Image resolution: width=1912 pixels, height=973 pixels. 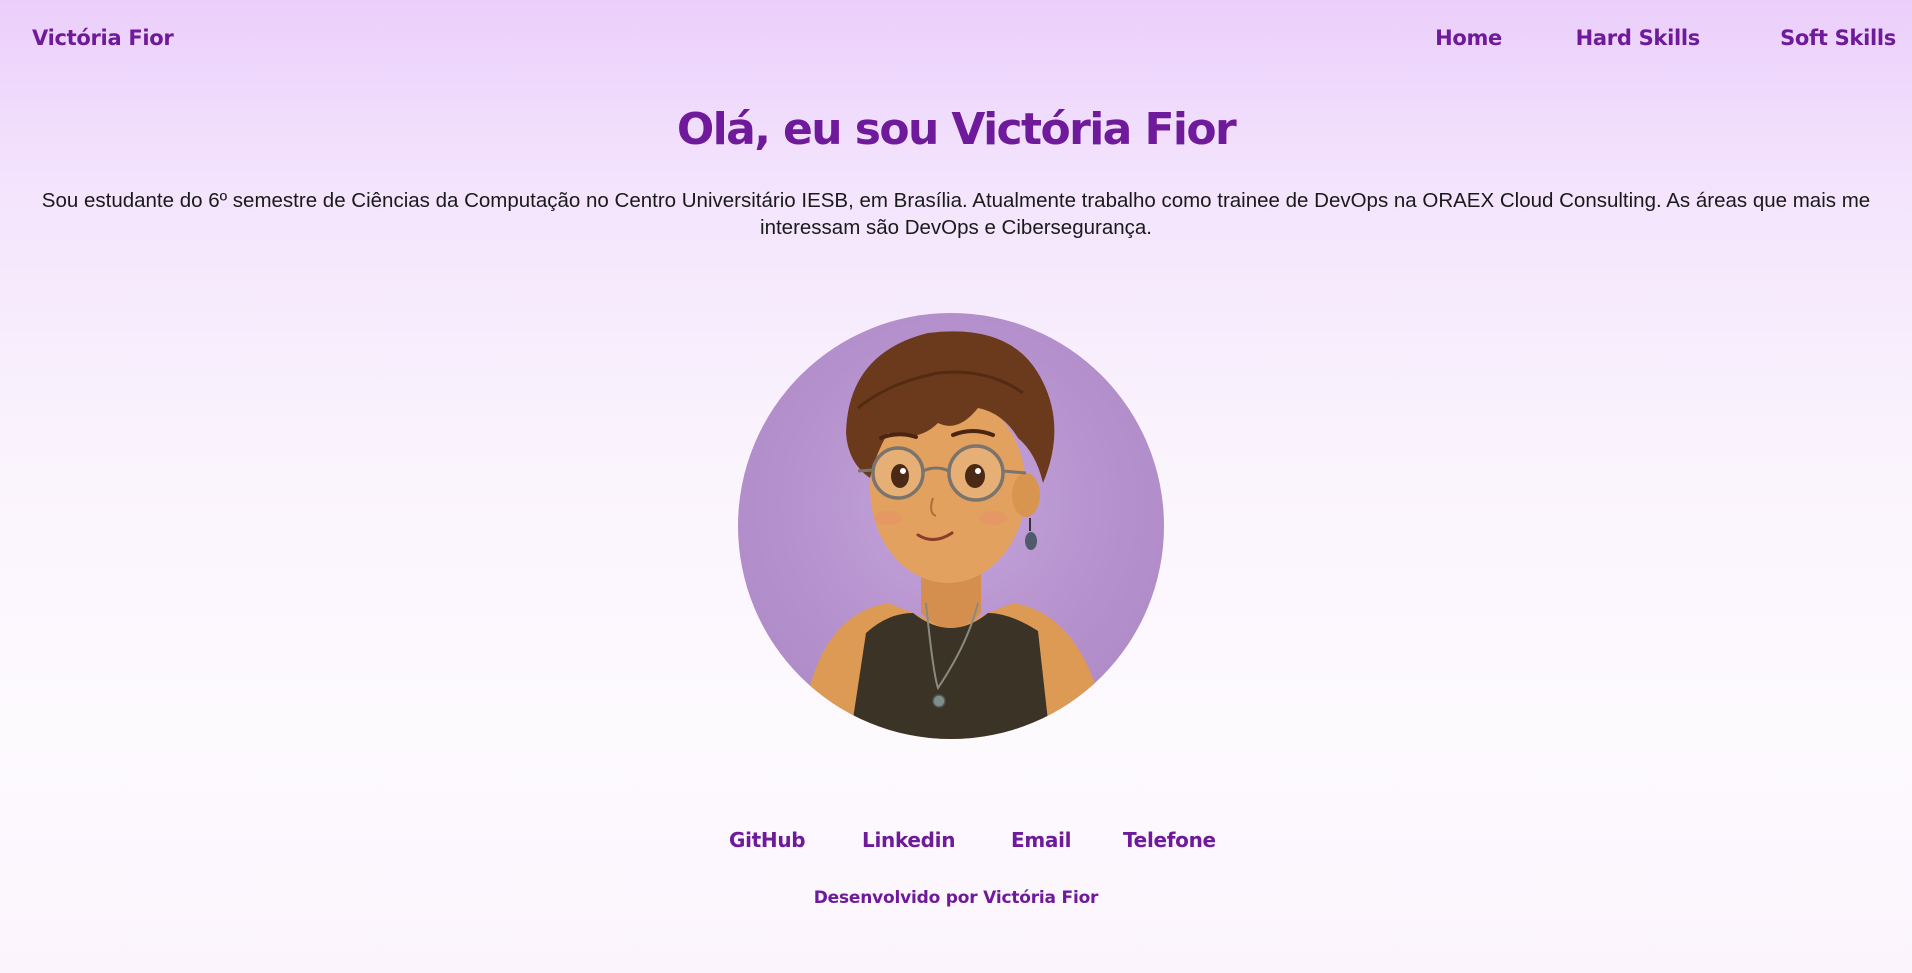 I want to click on main-nav: Home Hard Skills Soft Skills, so click(x=1412, y=41).